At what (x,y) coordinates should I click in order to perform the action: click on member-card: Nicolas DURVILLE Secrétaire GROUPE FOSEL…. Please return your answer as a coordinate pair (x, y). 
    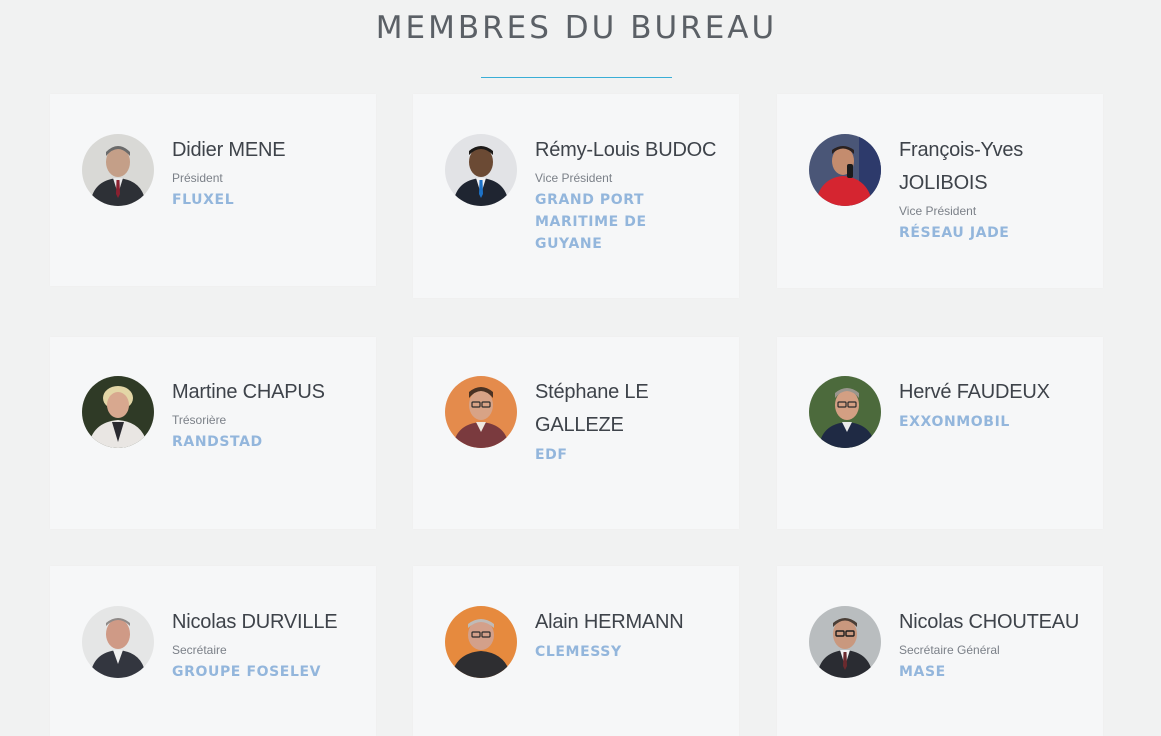
    Looking at the image, I should click on (213, 651).